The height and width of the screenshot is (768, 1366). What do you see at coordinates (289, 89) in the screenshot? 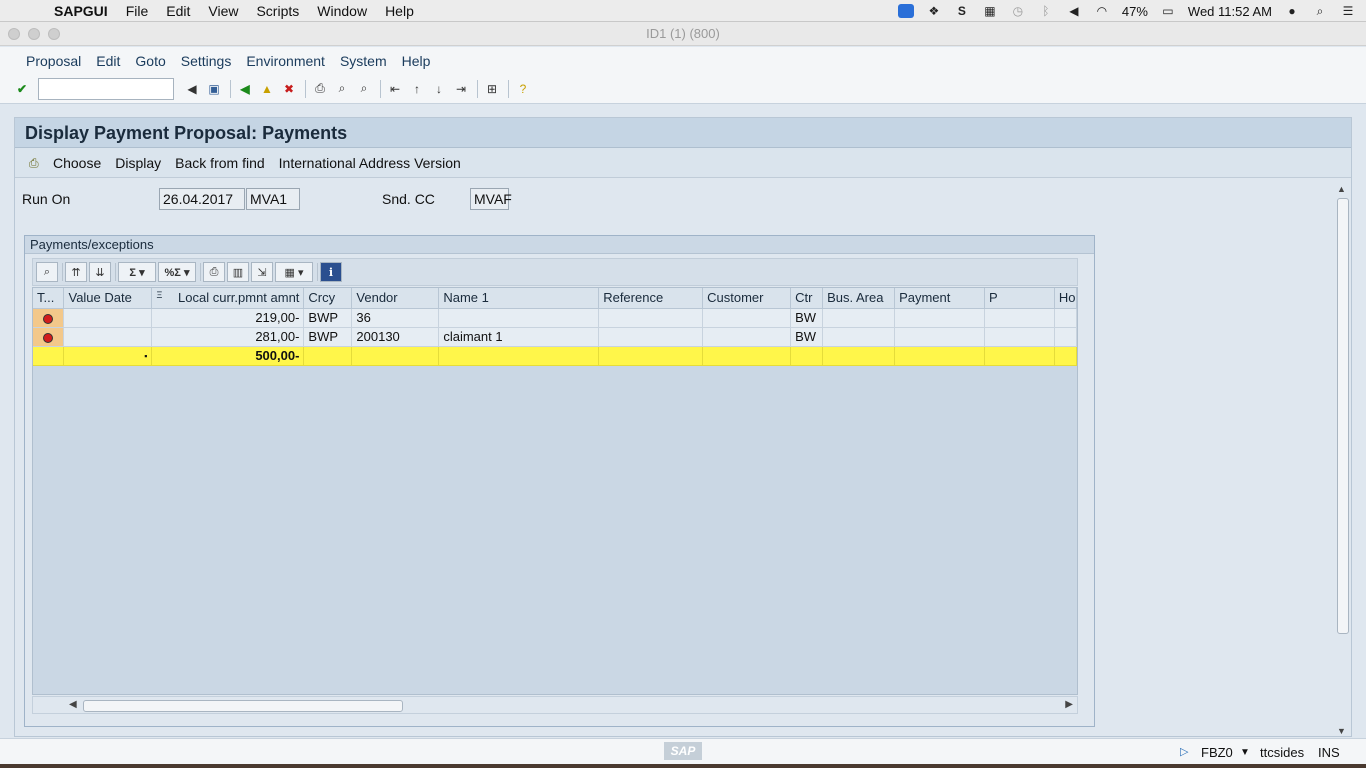
I see `cancel-icon: ✖` at bounding box center [289, 89].